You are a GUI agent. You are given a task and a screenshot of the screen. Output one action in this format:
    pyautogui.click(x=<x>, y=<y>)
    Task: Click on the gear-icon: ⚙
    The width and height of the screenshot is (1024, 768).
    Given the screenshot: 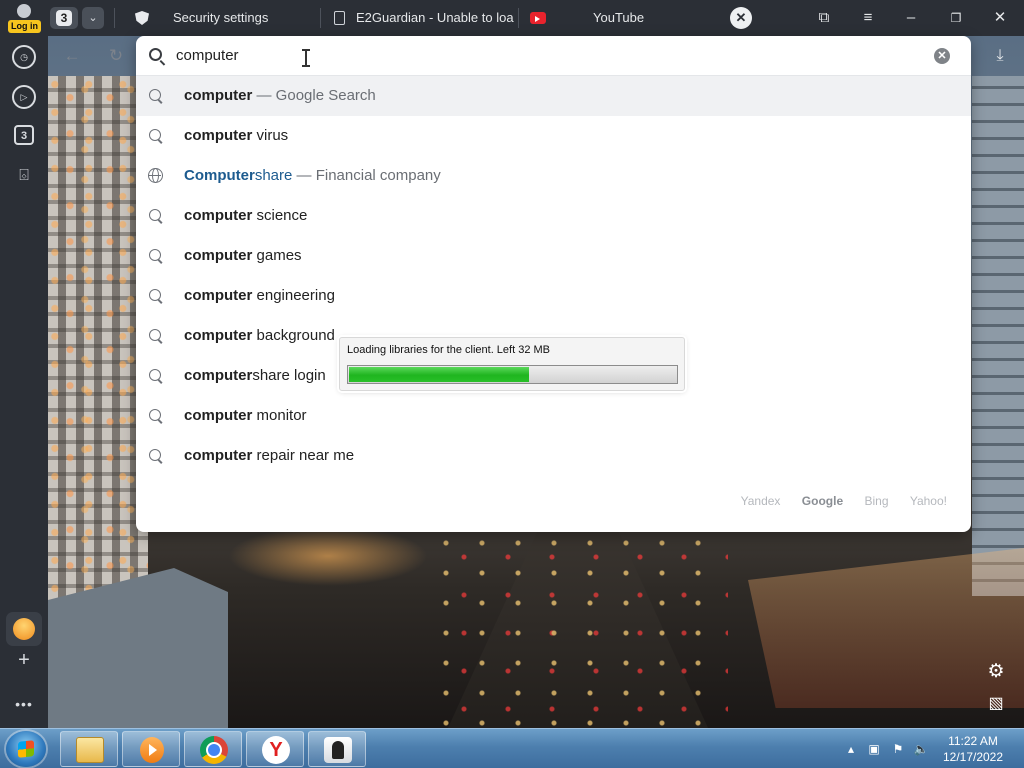 What is the action you would take?
    pyautogui.click(x=996, y=672)
    